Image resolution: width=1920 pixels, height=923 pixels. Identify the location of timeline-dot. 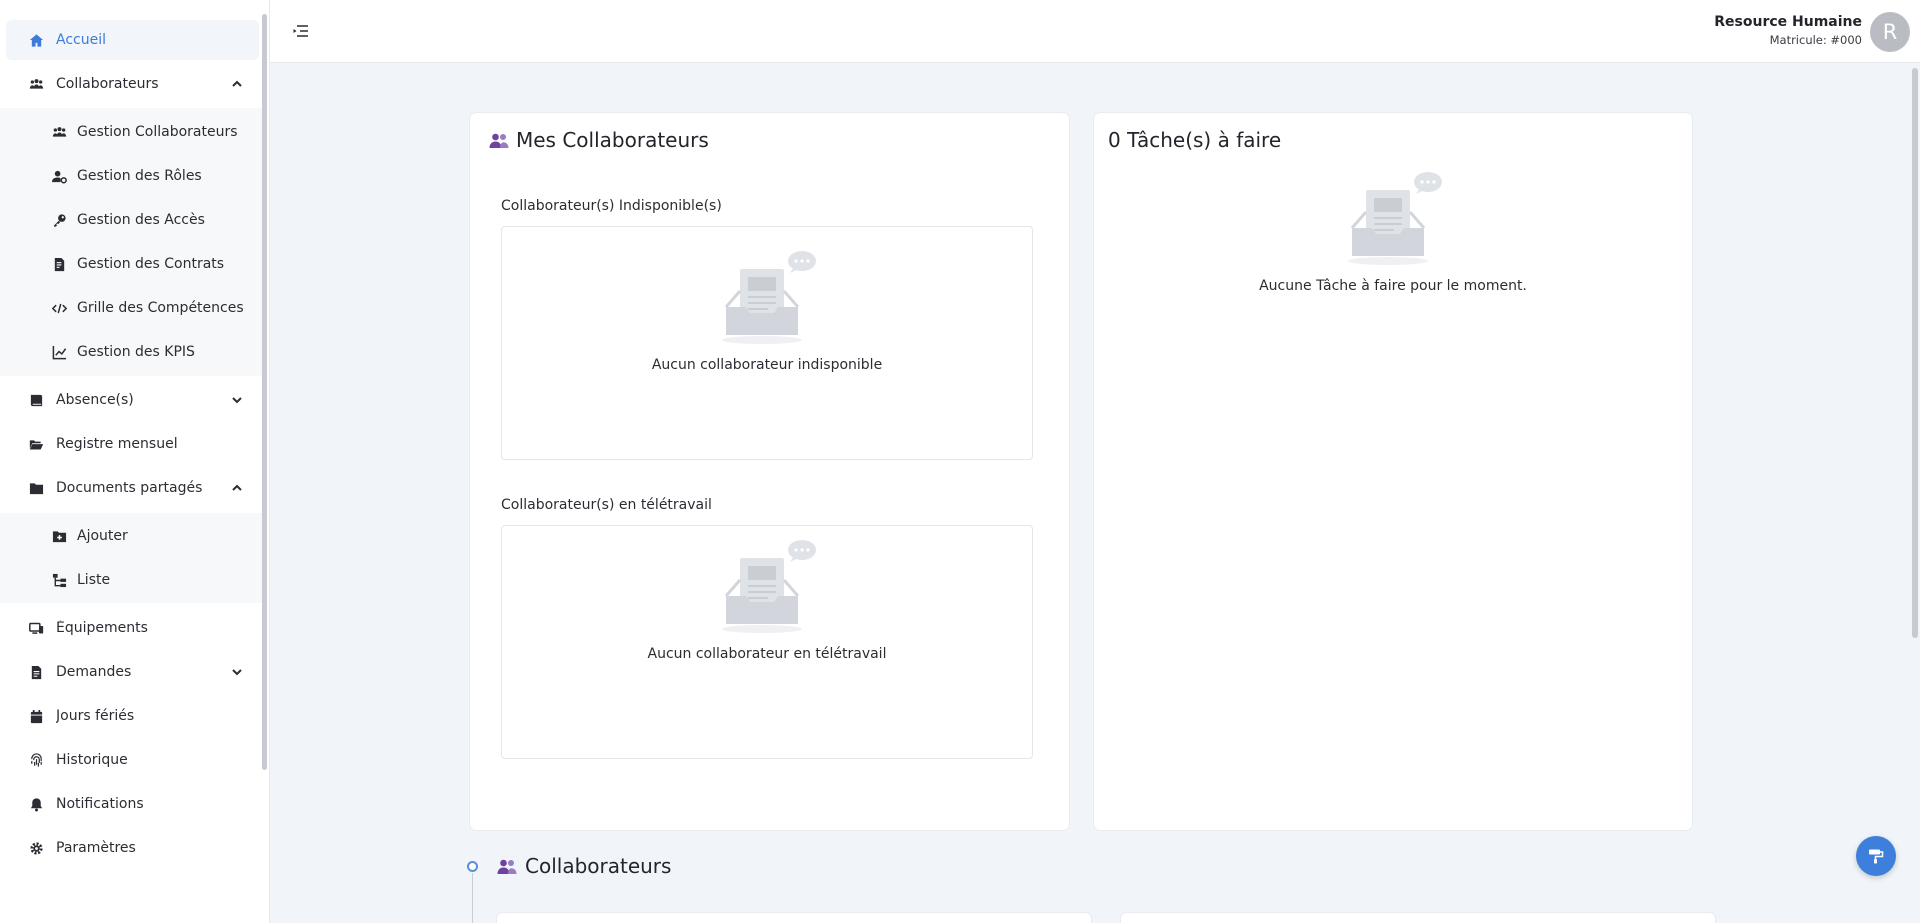
(472, 866).